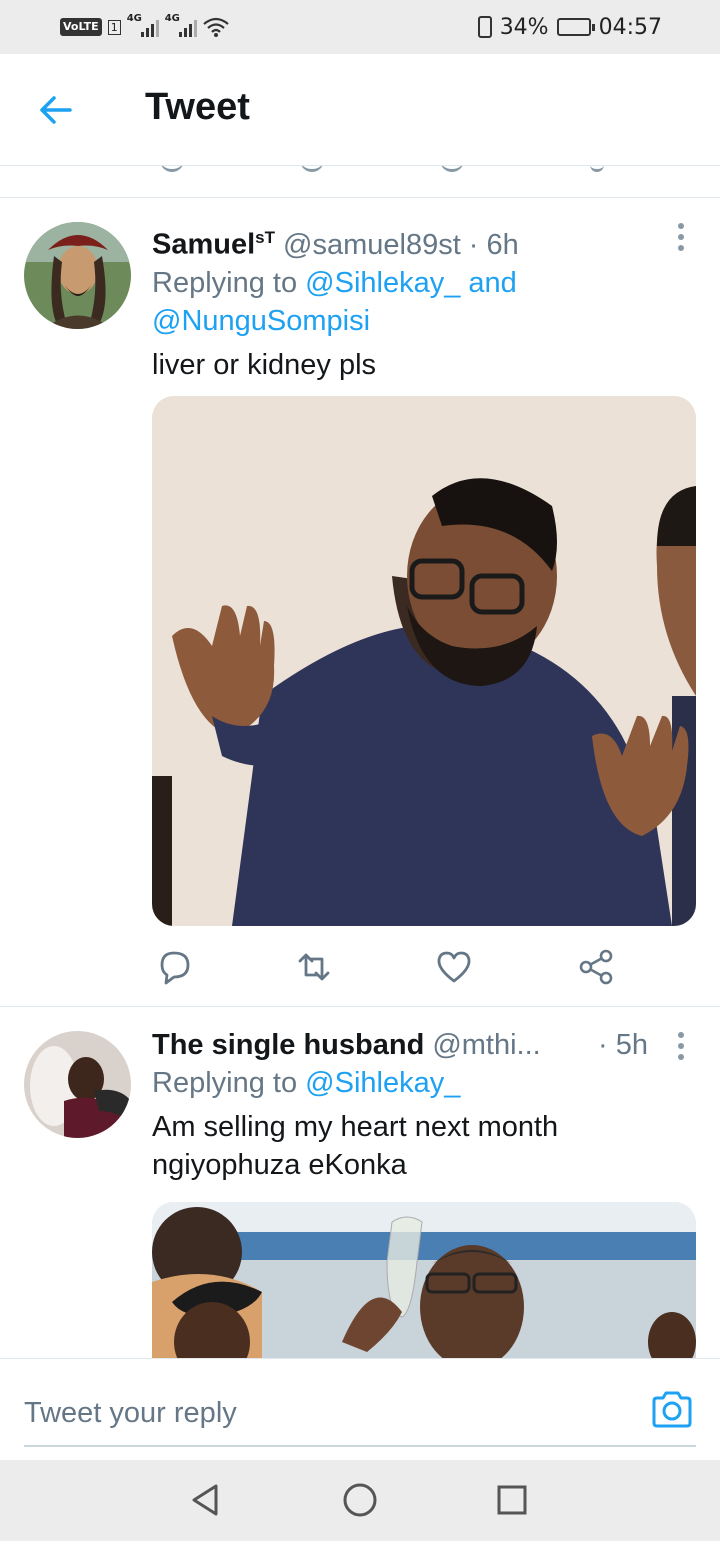 The height and width of the screenshot is (1541, 720). What do you see at coordinates (630, 27) in the screenshot?
I see `clock: 04:57` at bounding box center [630, 27].